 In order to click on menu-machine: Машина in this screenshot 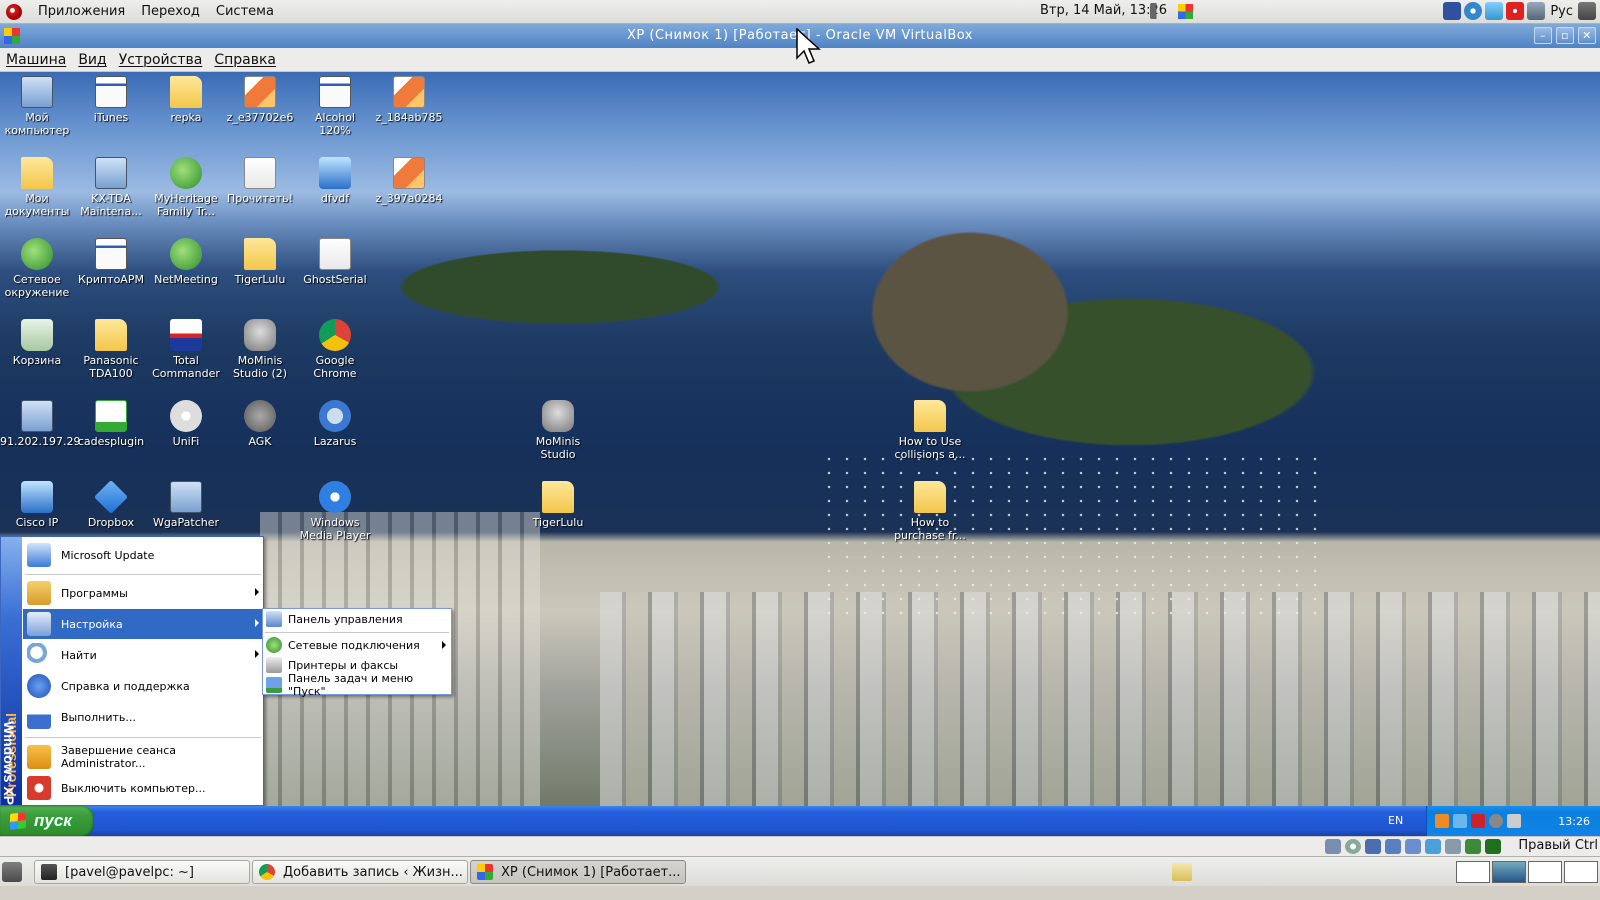, I will do `click(36, 60)`.